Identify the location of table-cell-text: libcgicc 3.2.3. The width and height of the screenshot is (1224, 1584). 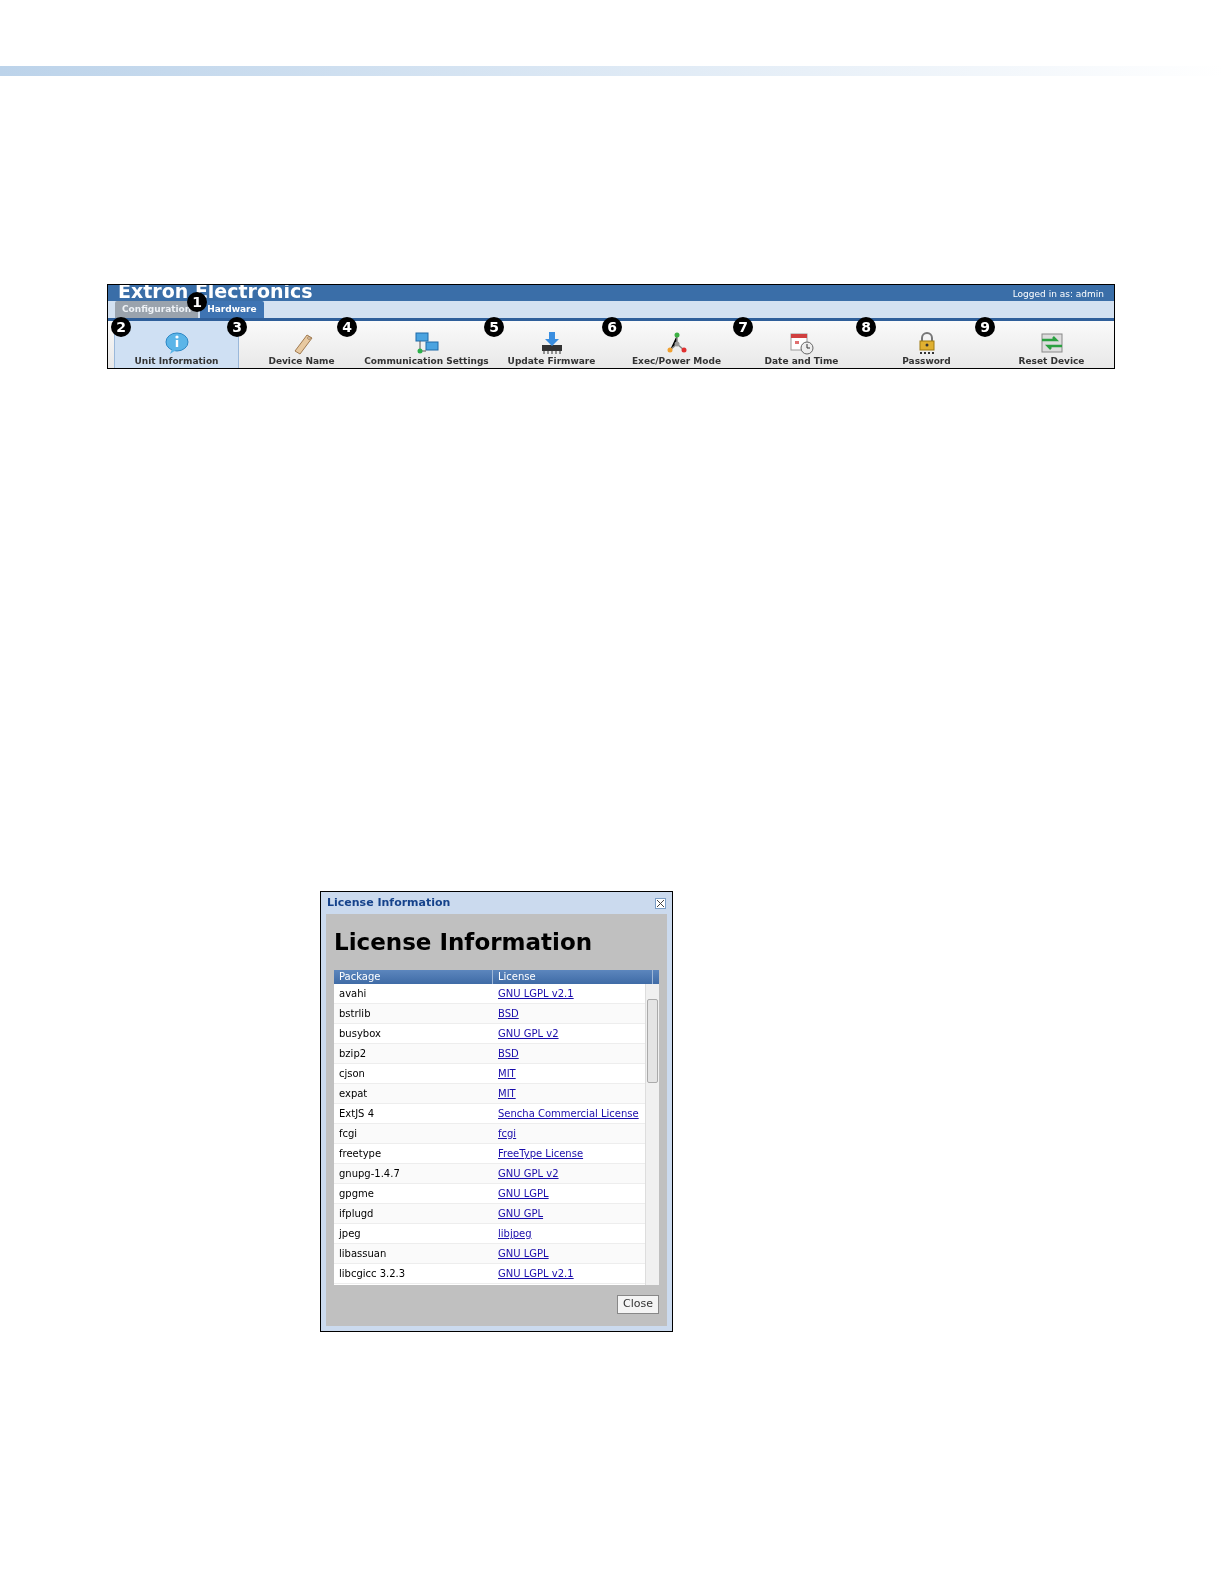
(372, 1274).